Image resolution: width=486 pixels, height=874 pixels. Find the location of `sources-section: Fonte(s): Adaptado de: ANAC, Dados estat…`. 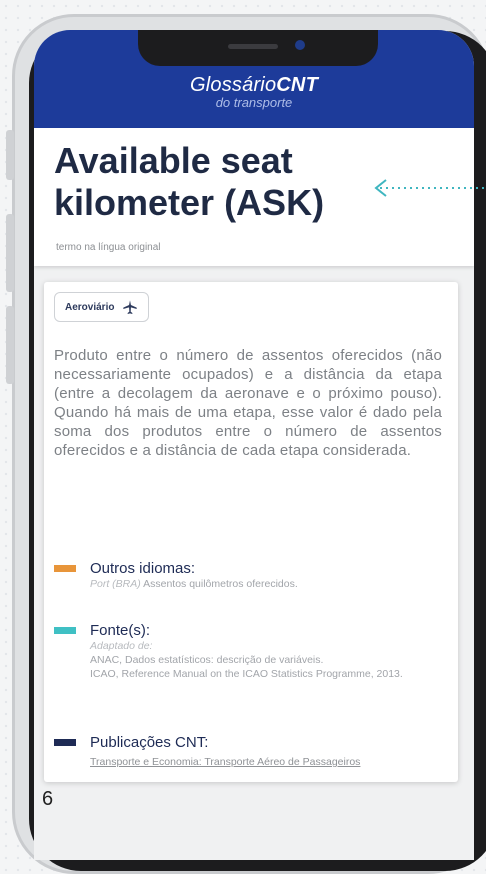

sources-section: Fonte(s): Adaptado de: ANAC, Dados estat… is located at coordinates (250, 651).